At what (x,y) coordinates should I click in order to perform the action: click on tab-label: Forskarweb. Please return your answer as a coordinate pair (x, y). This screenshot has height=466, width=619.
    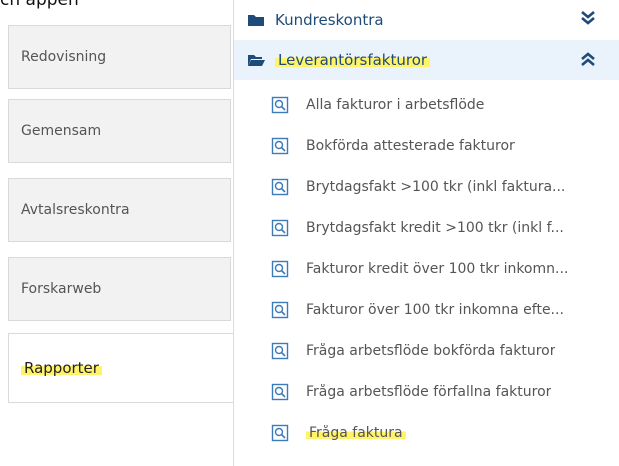
    Looking at the image, I should click on (61, 289).